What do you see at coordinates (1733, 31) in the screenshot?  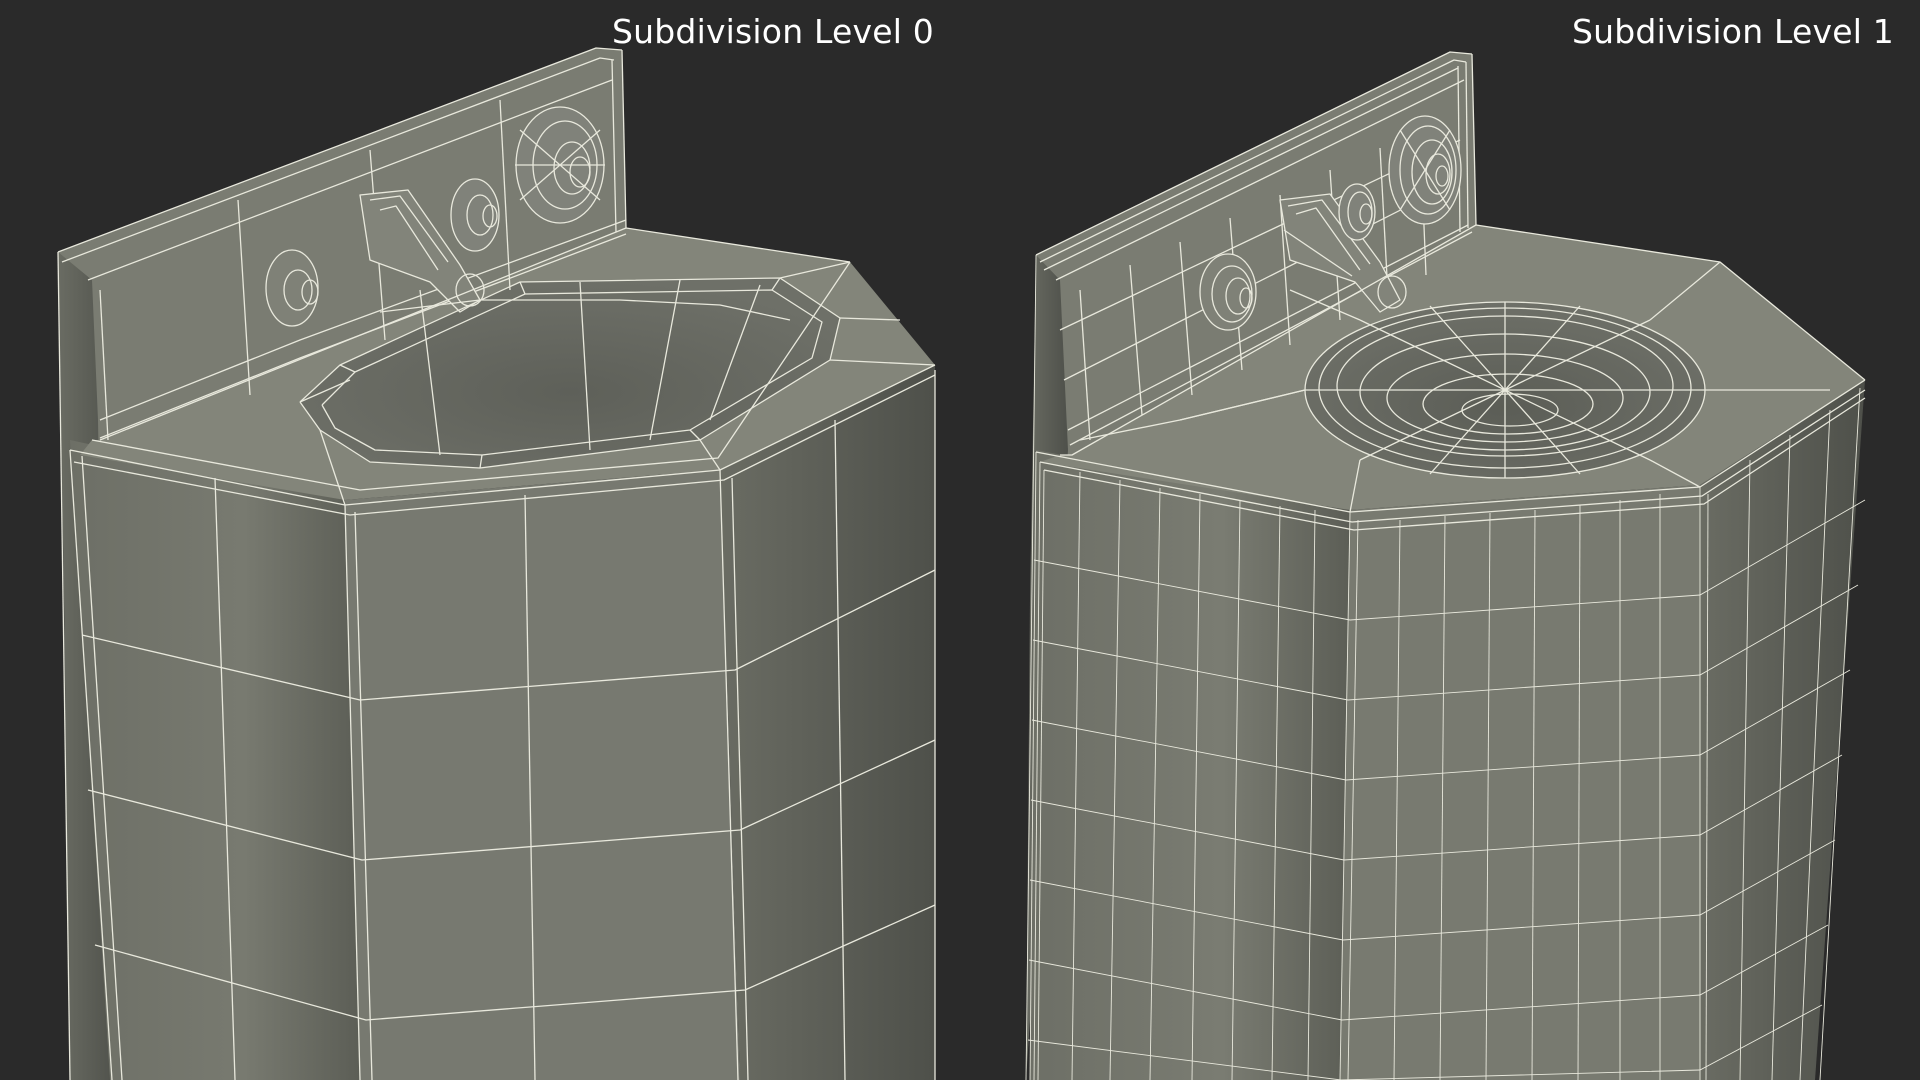 I see `viewport-label: Subdivision Level 1` at bounding box center [1733, 31].